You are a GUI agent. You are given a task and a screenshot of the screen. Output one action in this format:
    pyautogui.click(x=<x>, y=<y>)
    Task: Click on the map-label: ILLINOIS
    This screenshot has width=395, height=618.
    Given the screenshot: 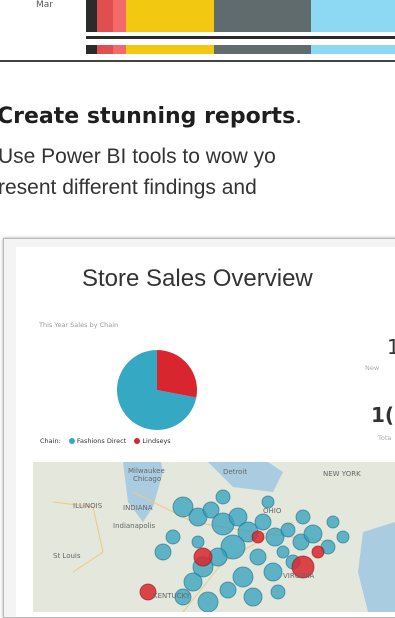 What is the action you would take?
    pyautogui.click(x=88, y=506)
    